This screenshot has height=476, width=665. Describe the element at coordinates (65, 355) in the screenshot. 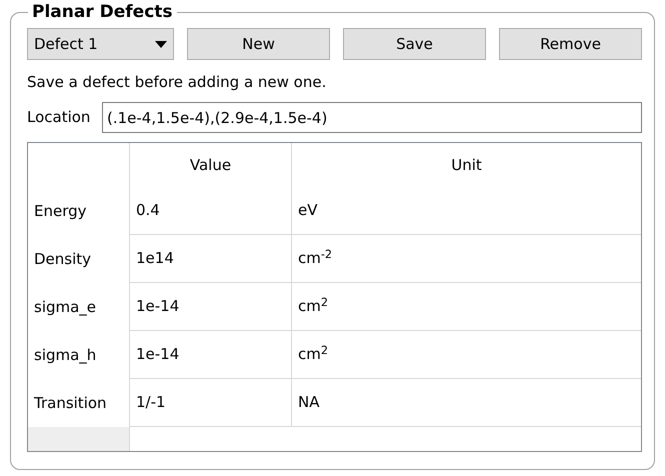

I see `row-header: sigma_h` at that location.